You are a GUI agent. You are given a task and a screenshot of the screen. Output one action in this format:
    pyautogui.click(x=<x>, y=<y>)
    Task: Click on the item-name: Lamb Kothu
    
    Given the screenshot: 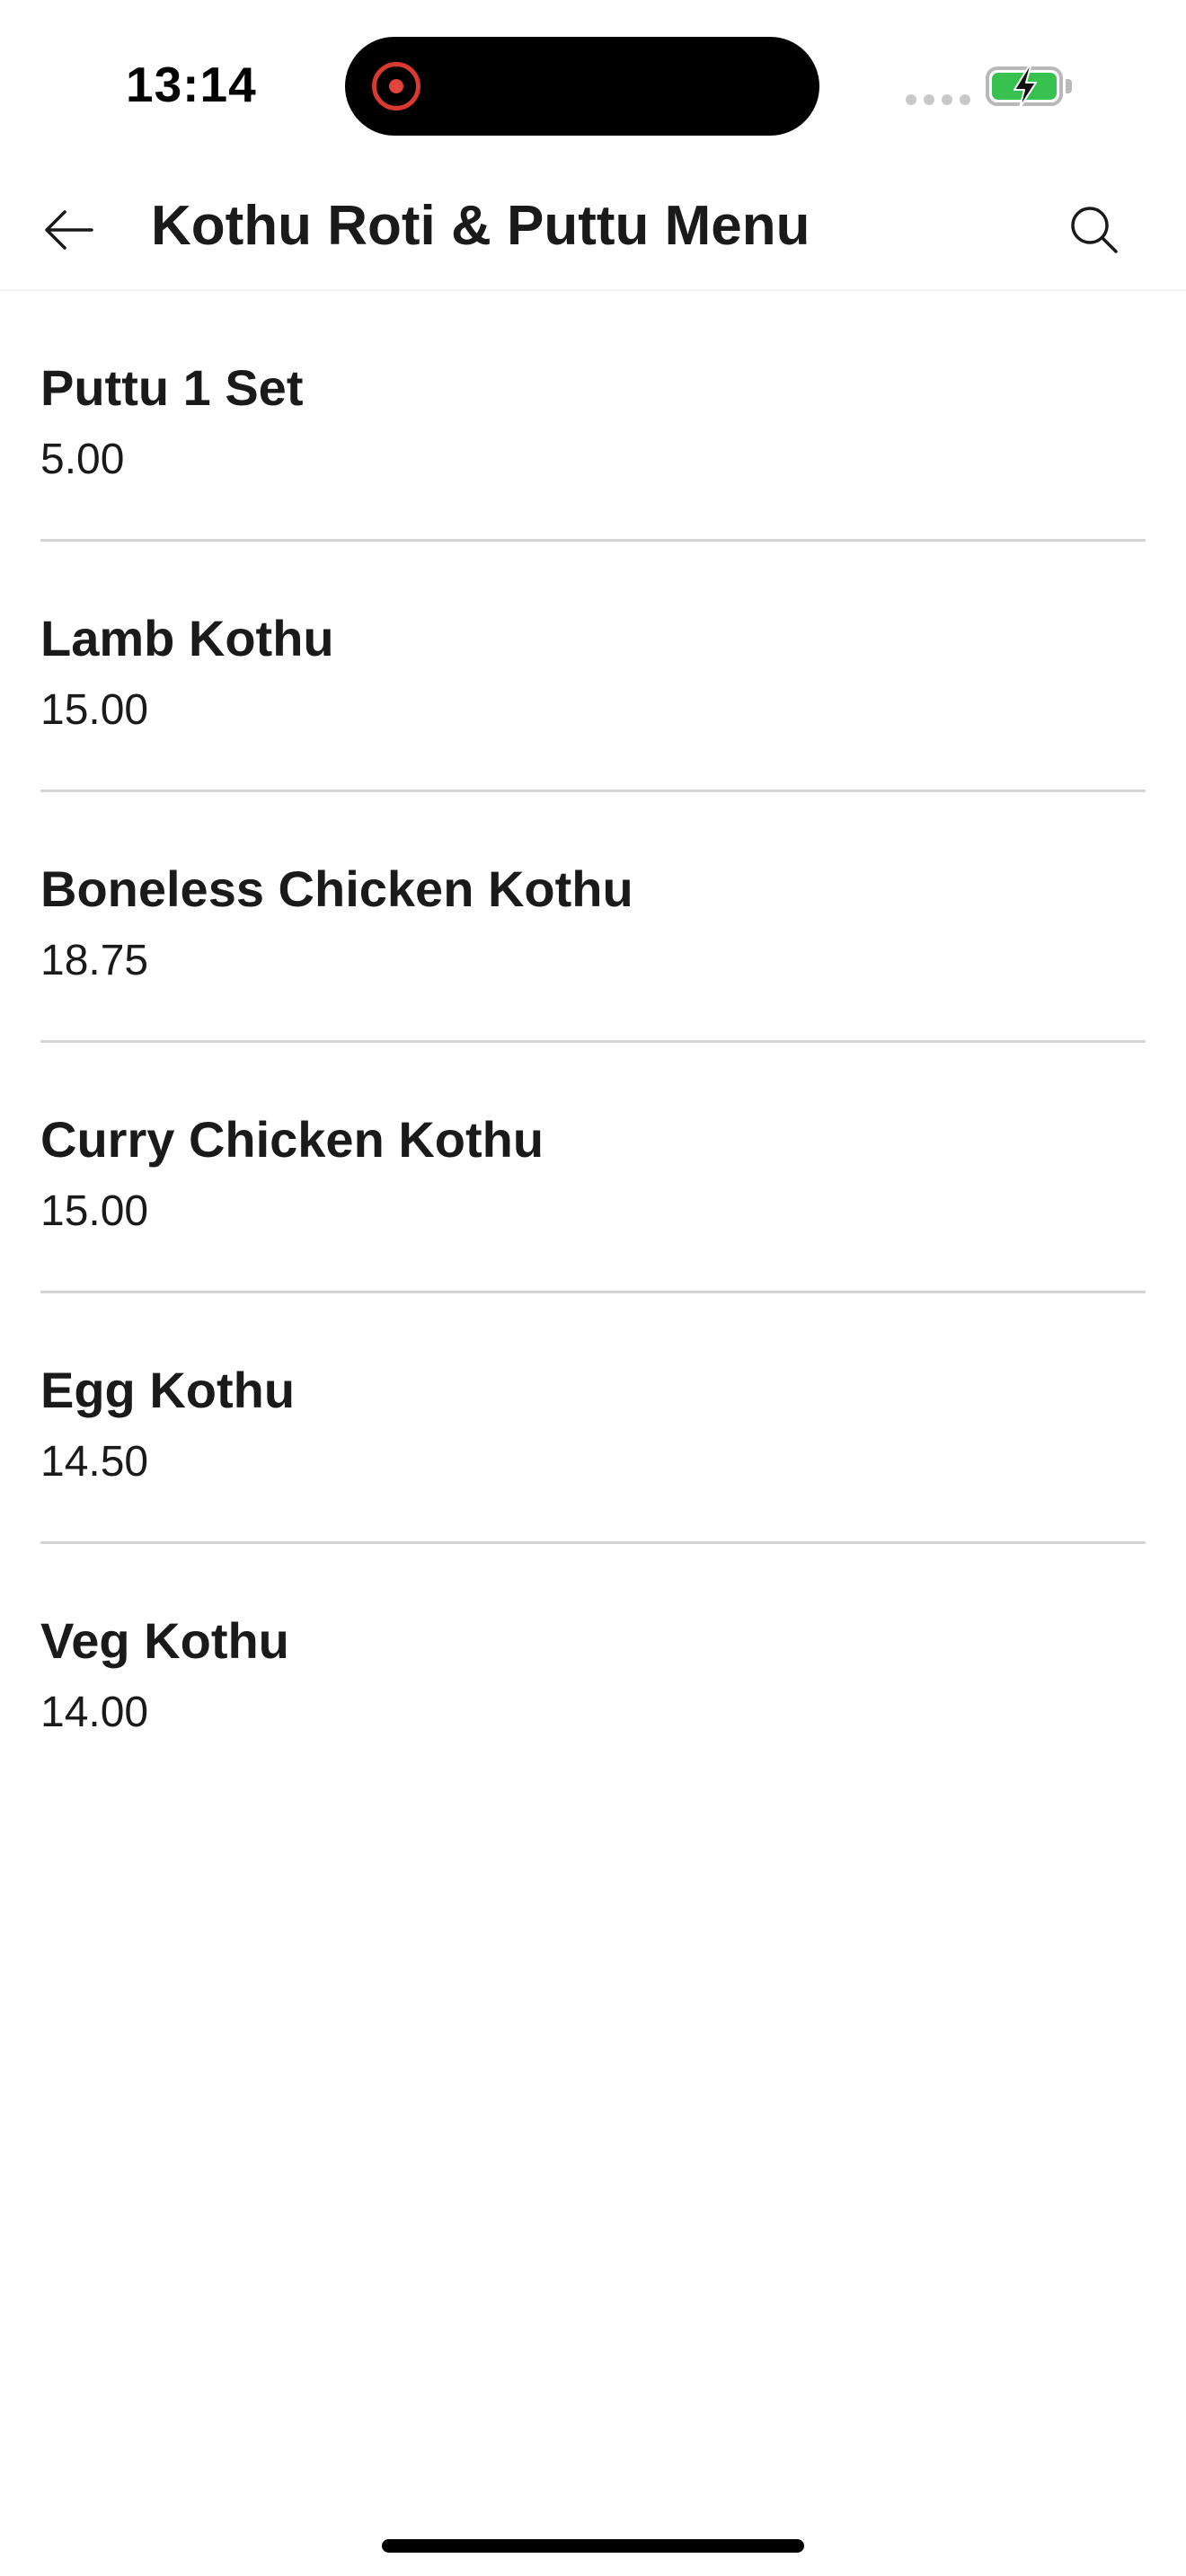 What is the action you would take?
    pyautogui.click(x=187, y=638)
    